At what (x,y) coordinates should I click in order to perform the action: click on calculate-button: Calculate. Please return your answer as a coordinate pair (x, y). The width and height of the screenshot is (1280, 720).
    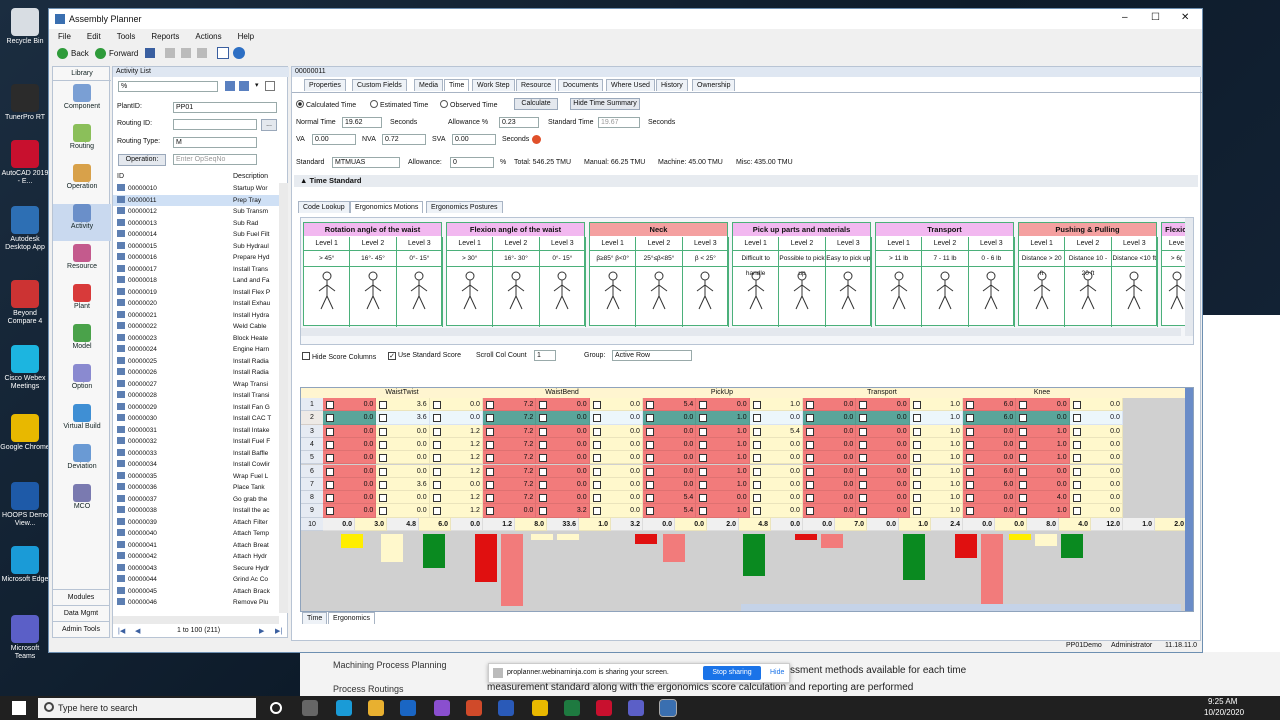
    Looking at the image, I should click on (536, 104).